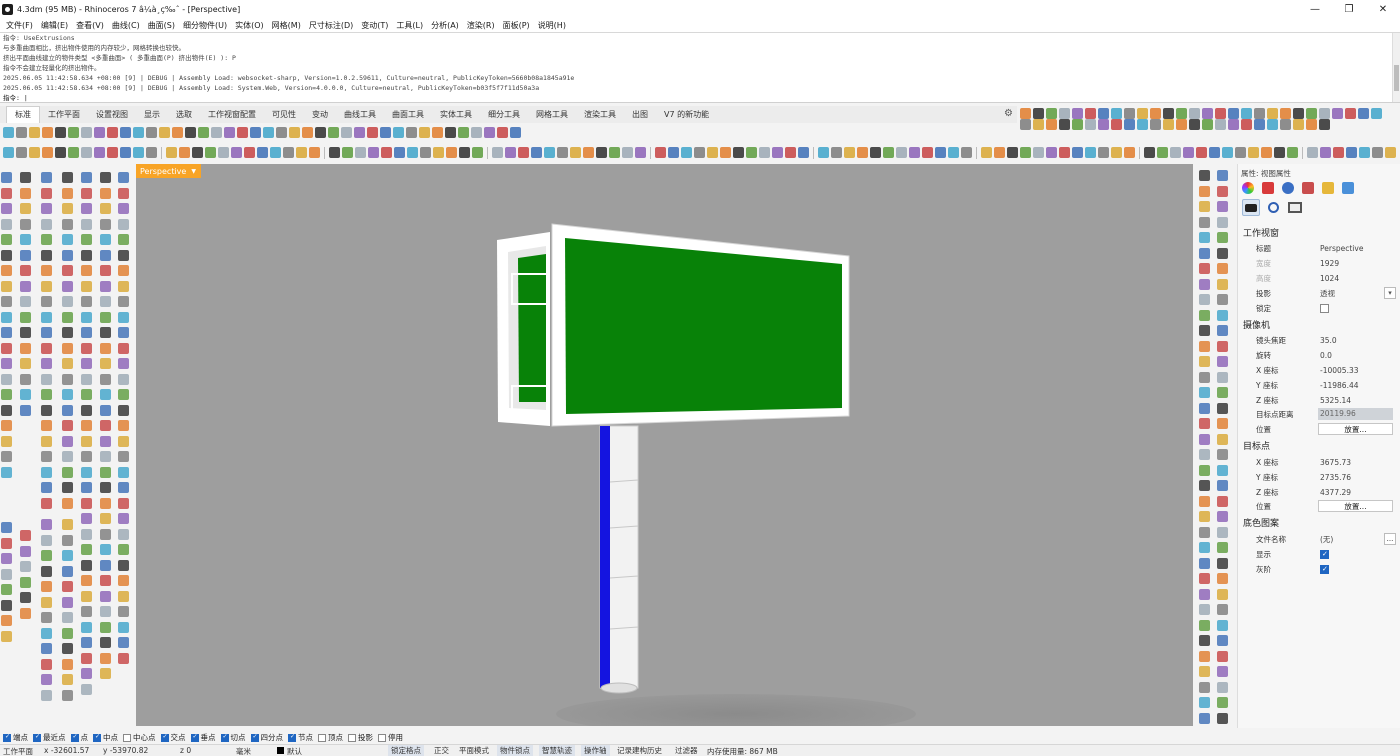  Describe the element at coordinates (640, 115) in the screenshot. I see `tab-drafting: 出图` at that location.